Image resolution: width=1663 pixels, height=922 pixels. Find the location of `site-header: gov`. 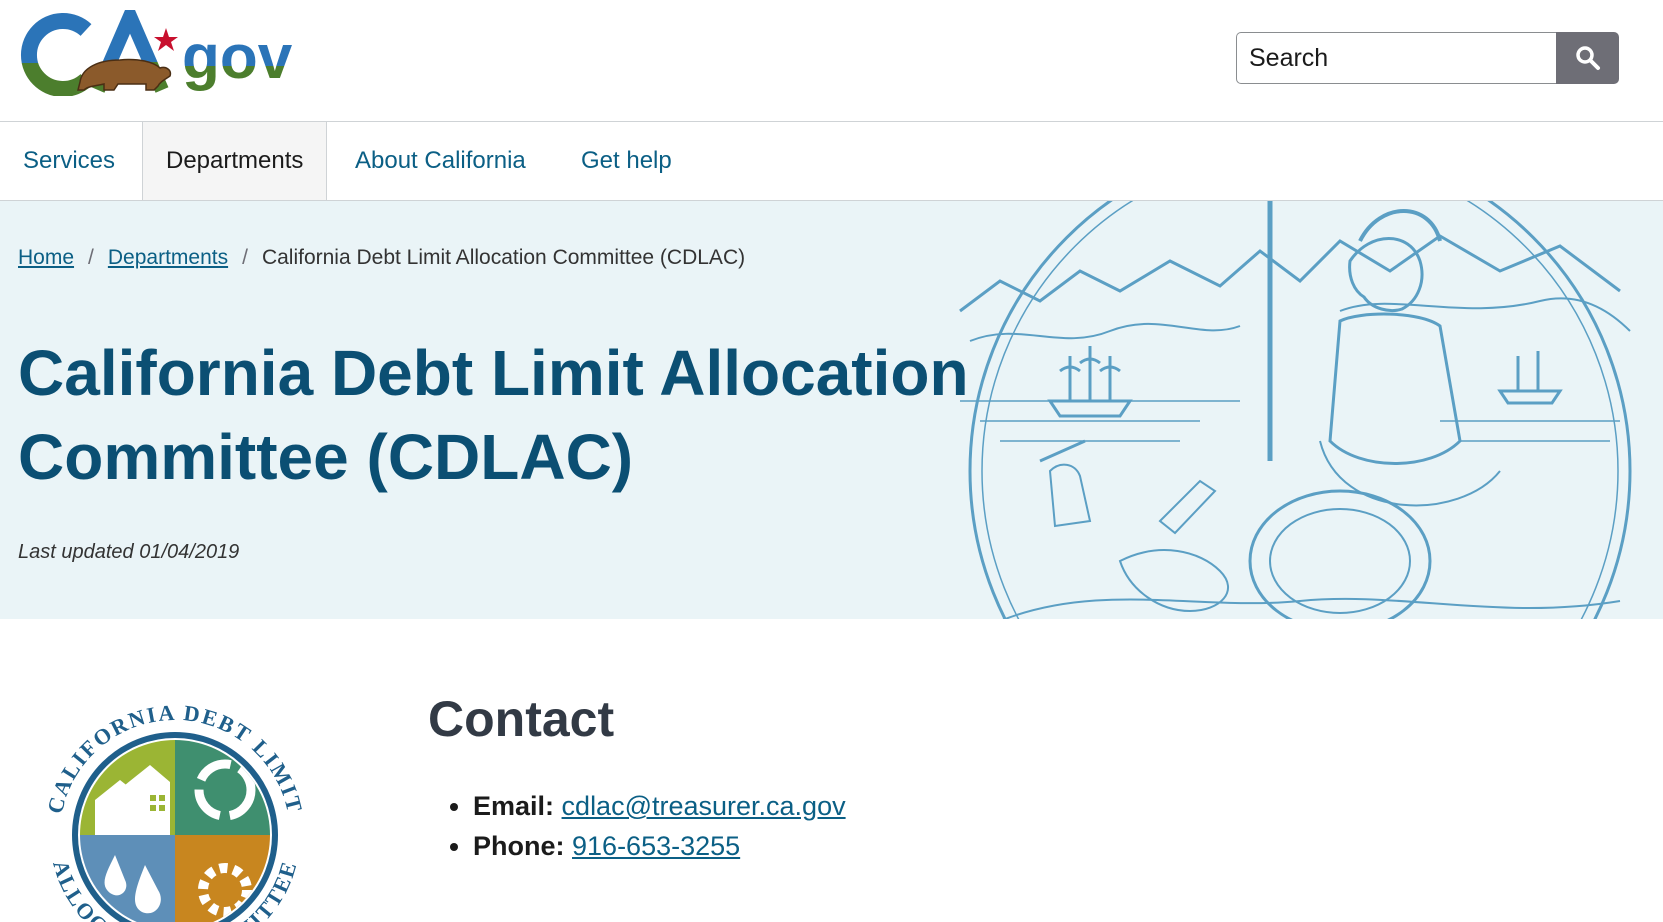

site-header: gov is located at coordinates (831, 61).